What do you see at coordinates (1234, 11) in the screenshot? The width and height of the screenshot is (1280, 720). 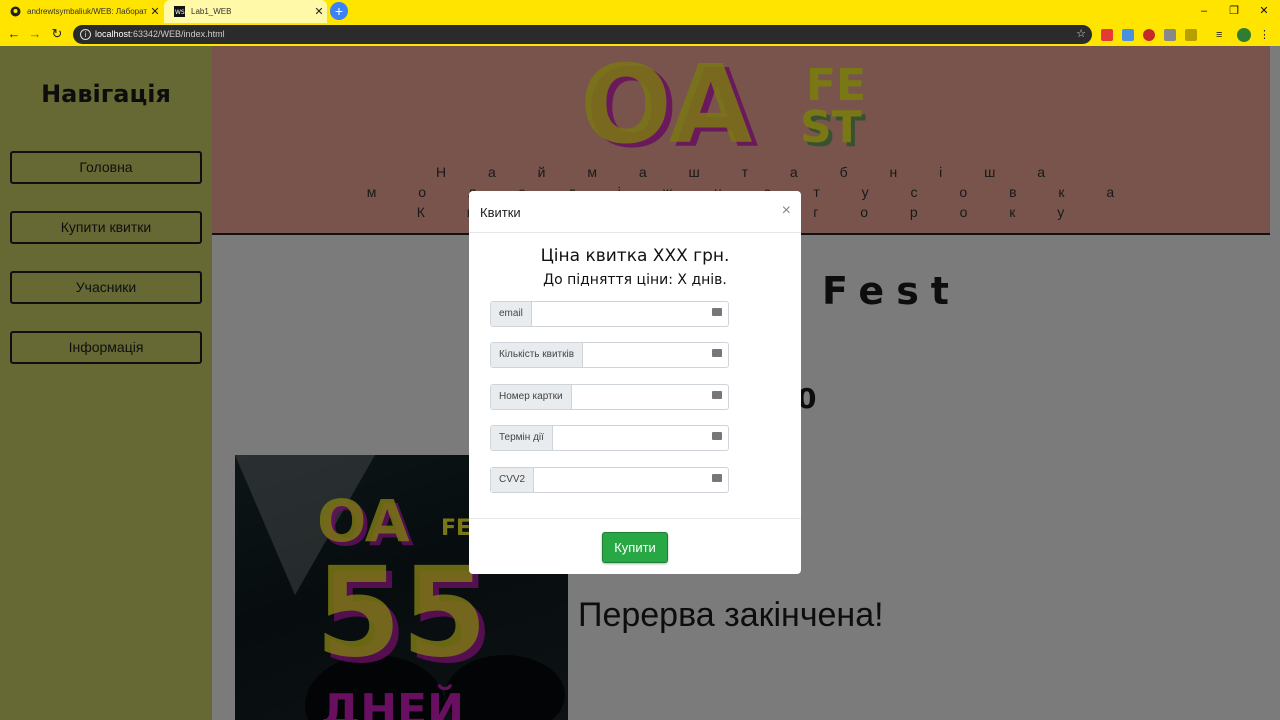 I see `restore-icon: ❐` at bounding box center [1234, 11].